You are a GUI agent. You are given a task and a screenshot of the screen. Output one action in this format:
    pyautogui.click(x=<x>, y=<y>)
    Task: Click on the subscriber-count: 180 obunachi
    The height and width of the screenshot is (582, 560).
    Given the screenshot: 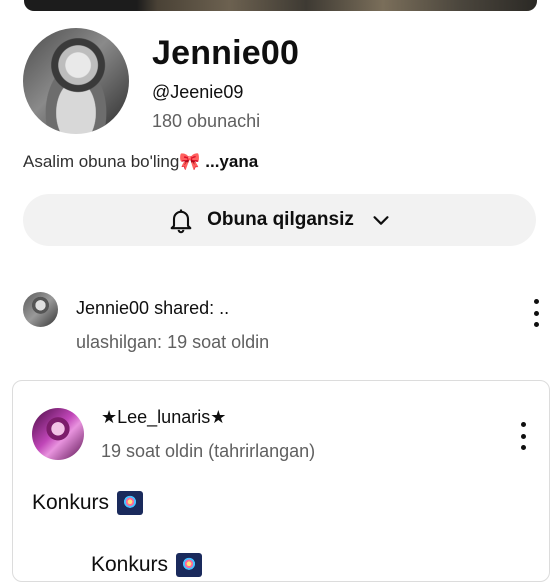 What is the action you would take?
    pyautogui.click(x=206, y=121)
    